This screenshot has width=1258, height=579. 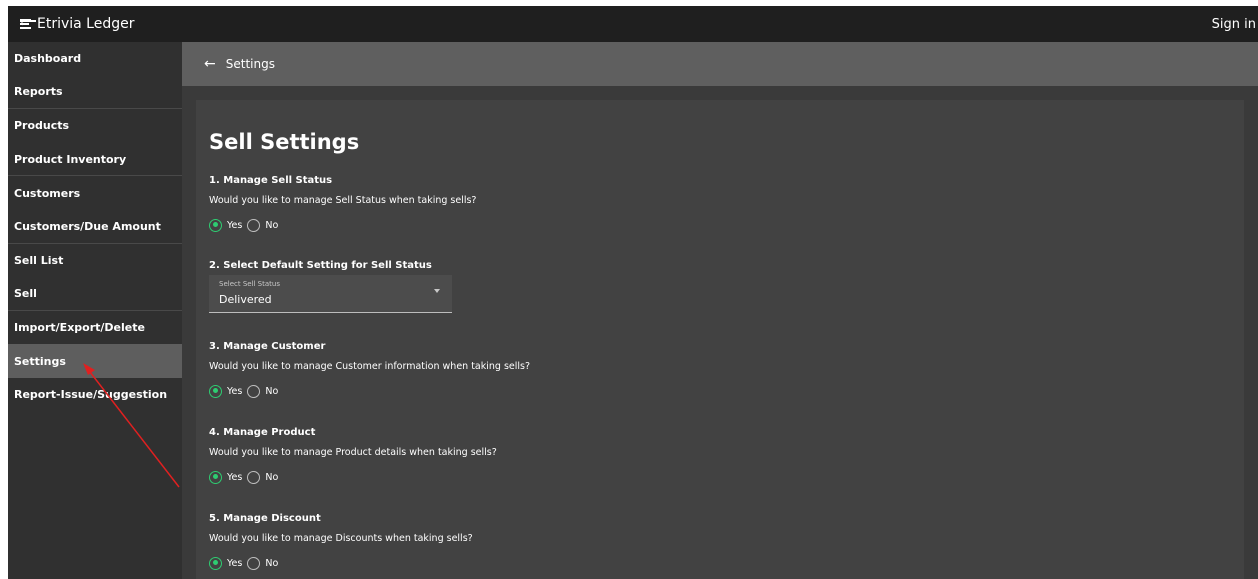 What do you see at coordinates (330, 294) in the screenshot?
I see `sell-status-select: Select Sell Status Delivered` at bounding box center [330, 294].